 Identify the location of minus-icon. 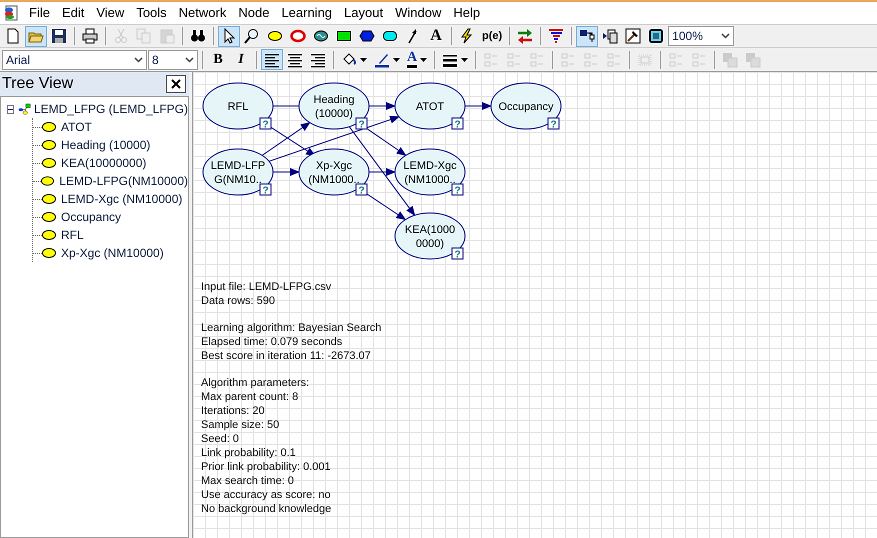
(11, 109).